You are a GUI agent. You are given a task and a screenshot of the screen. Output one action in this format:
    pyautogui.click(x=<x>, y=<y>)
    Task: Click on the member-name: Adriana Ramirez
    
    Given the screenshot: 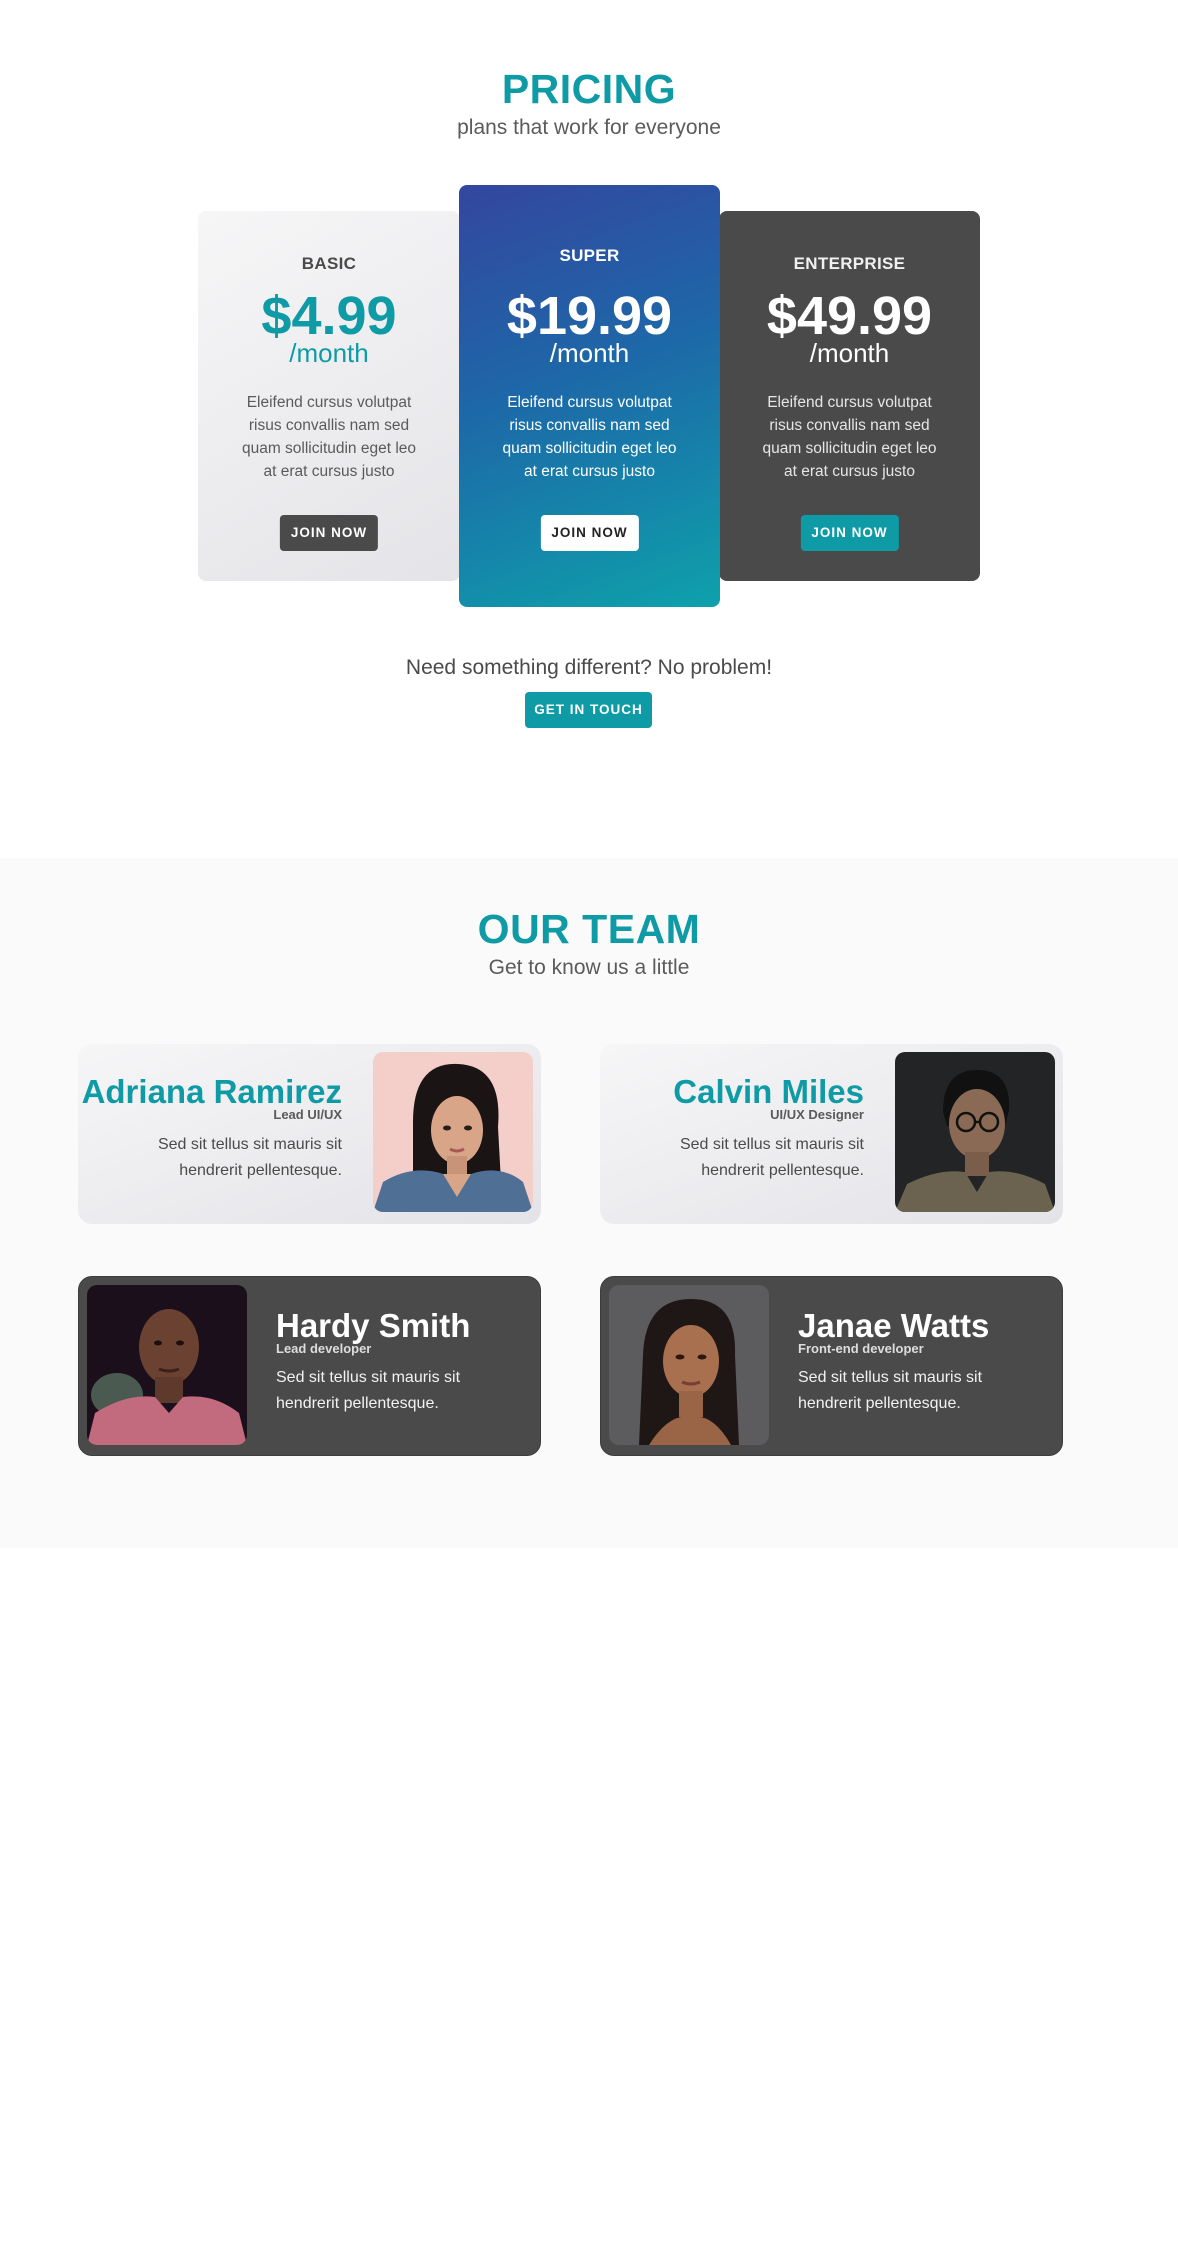 What is the action you would take?
    pyautogui.click(x=211, y=1091)
    